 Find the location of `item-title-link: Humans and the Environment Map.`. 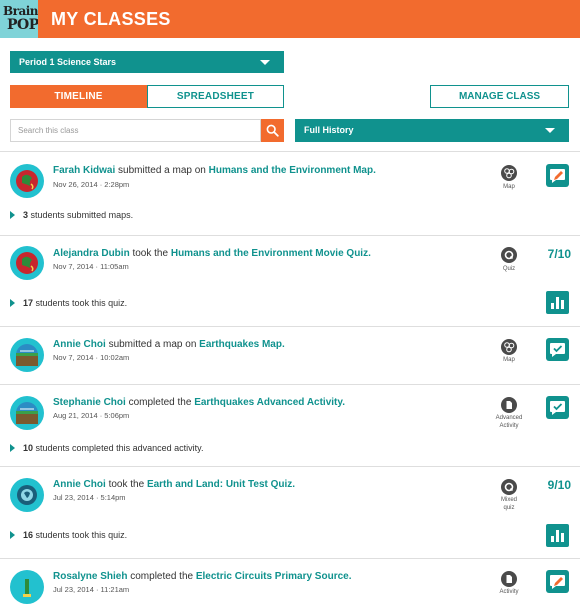

item-title-link: Humans and the Environment Map. is located at coordinates (292, 170).